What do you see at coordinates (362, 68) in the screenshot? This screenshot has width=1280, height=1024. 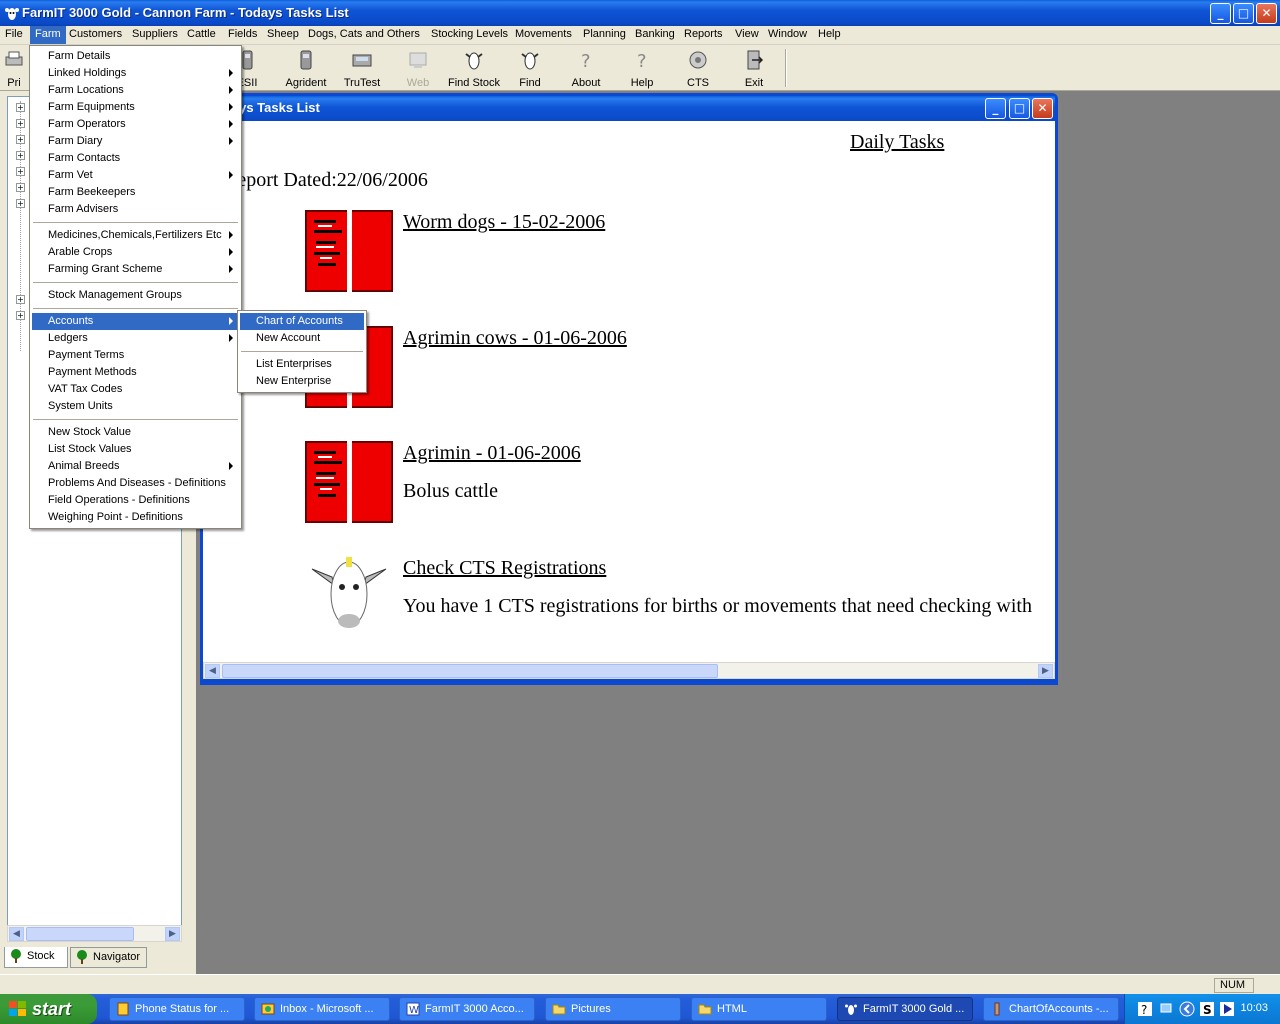 I see `trutest-toolbar-button: TruTest` at bounding box center [362, 68].